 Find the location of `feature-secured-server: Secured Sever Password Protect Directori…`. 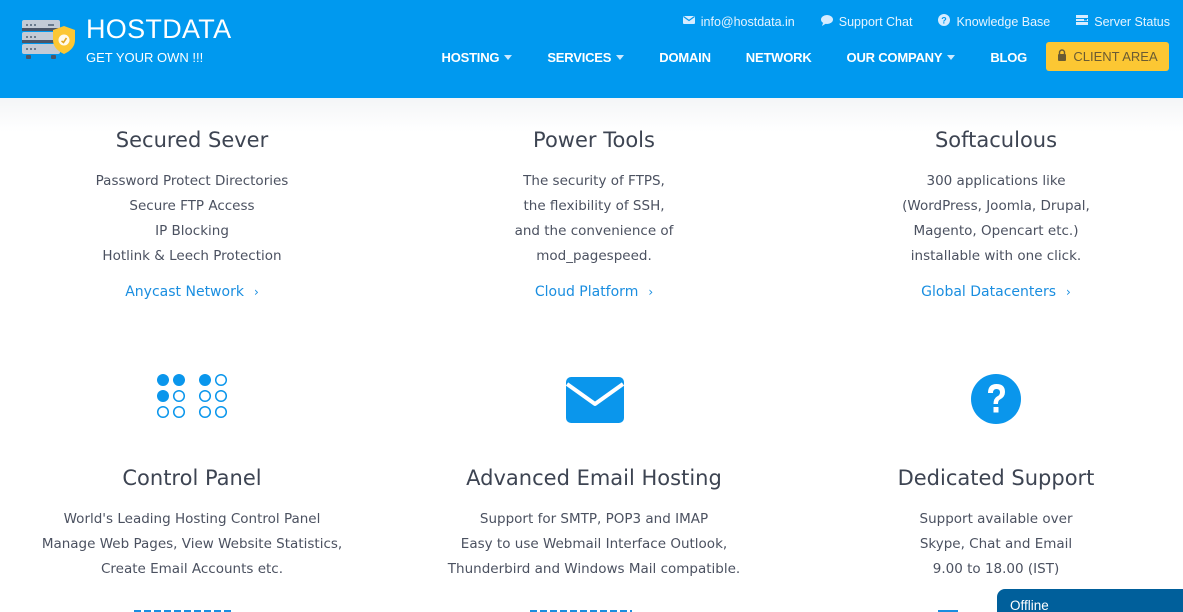

feature-secured-server: Secured Sever Password Protect Directori… is located at coordinates (194, 212).